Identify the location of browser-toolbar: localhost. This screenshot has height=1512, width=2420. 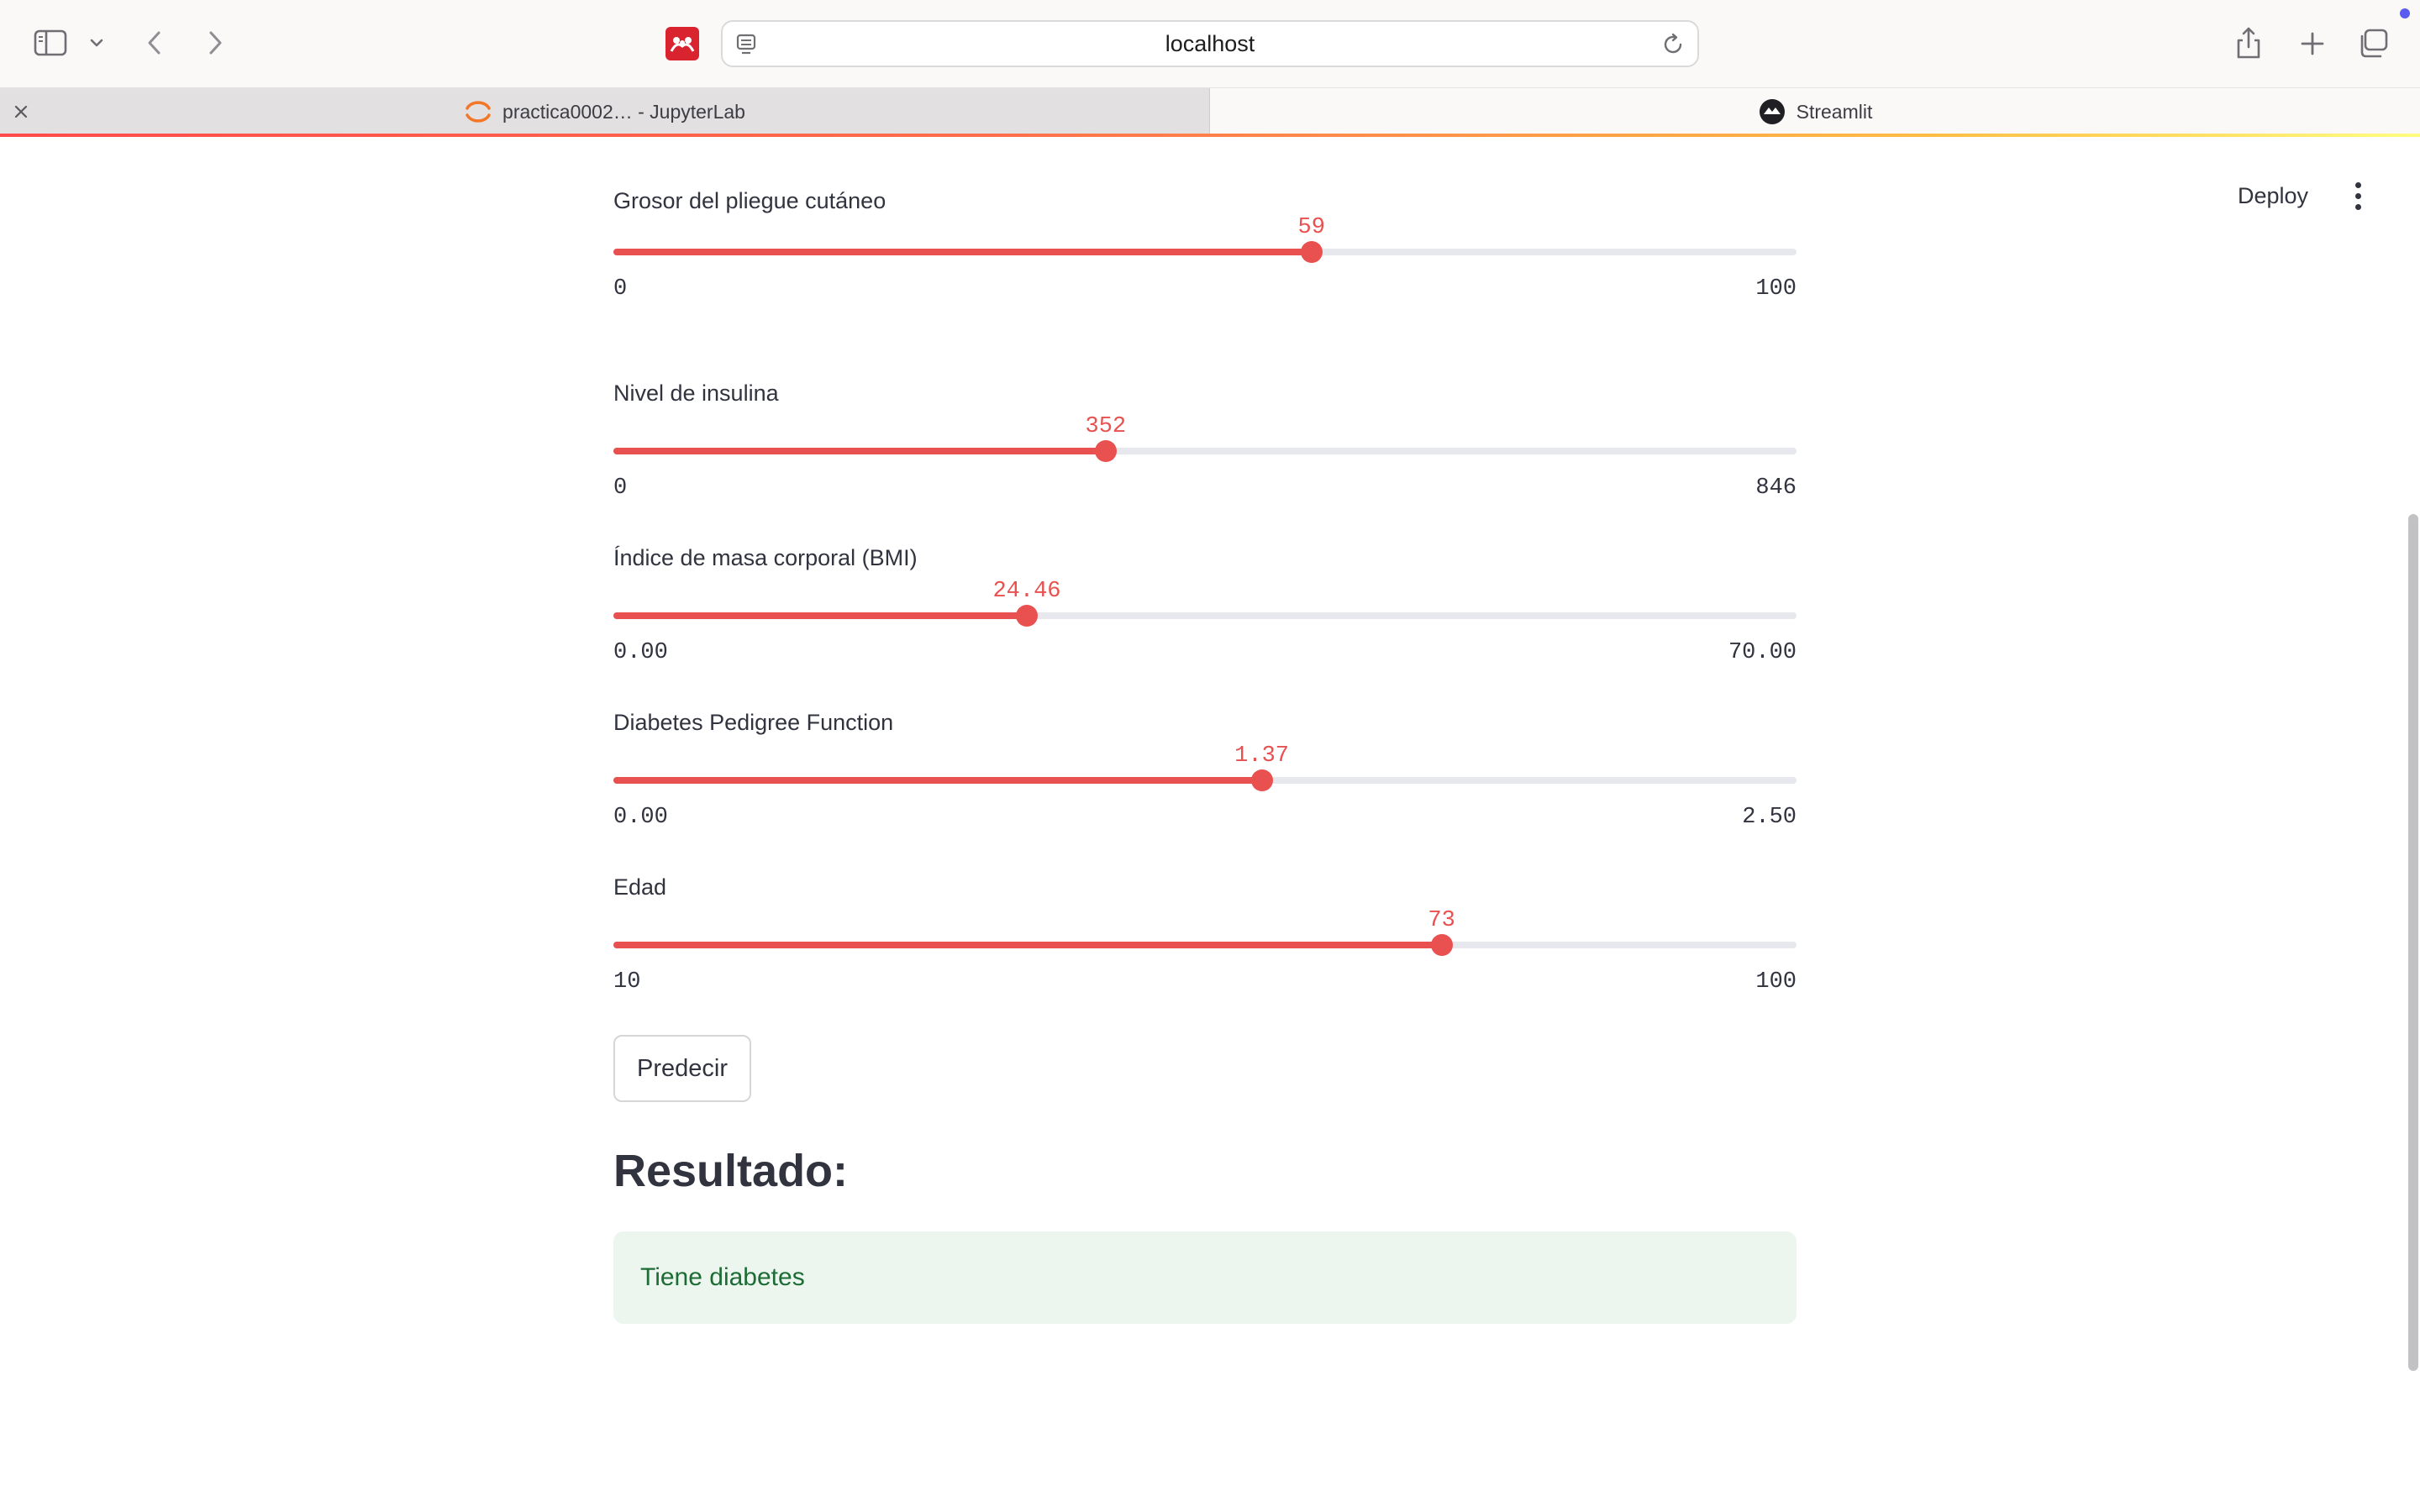
(1210, 43).